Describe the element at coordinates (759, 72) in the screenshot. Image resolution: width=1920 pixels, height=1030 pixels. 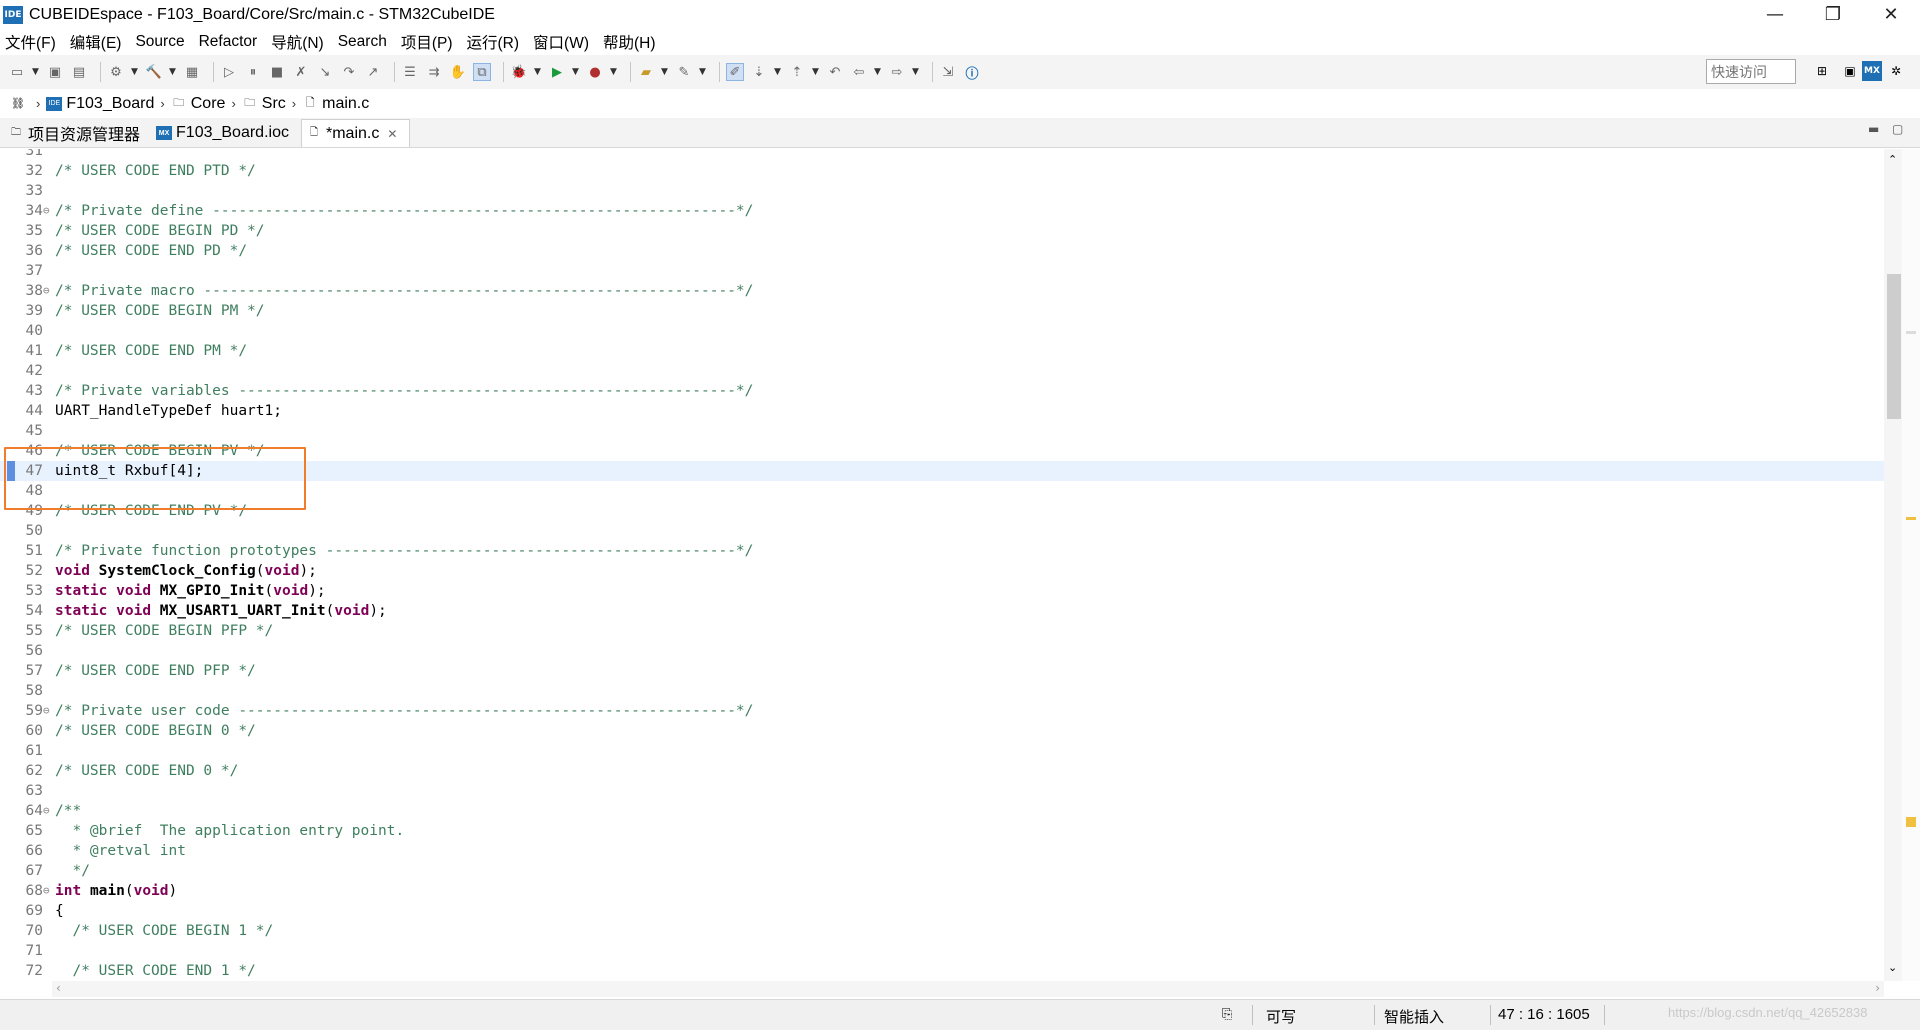
I see `next-annotation-icon: ⇣` at that location.